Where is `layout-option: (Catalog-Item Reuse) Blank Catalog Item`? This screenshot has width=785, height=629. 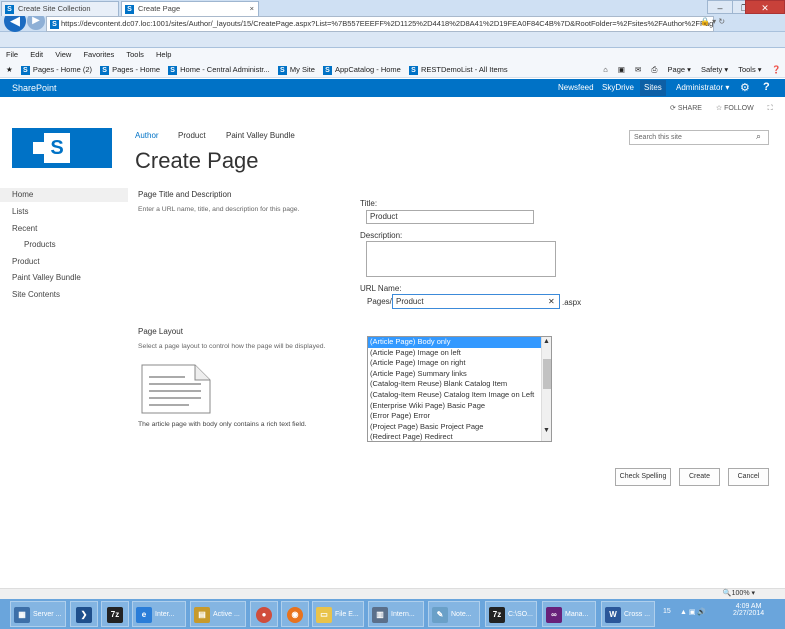 layout-option: (Catalog-Item Reuse) Blank Catalog Item is located at coordinates (459, 384).